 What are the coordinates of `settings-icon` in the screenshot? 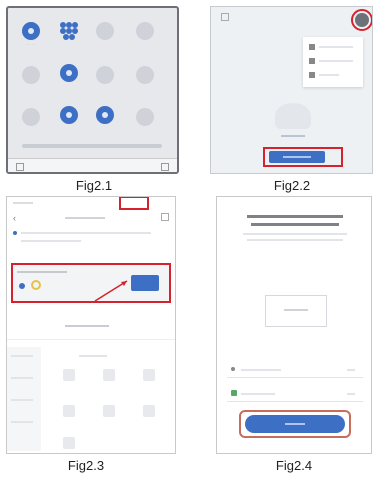 It's located at (165, 167).